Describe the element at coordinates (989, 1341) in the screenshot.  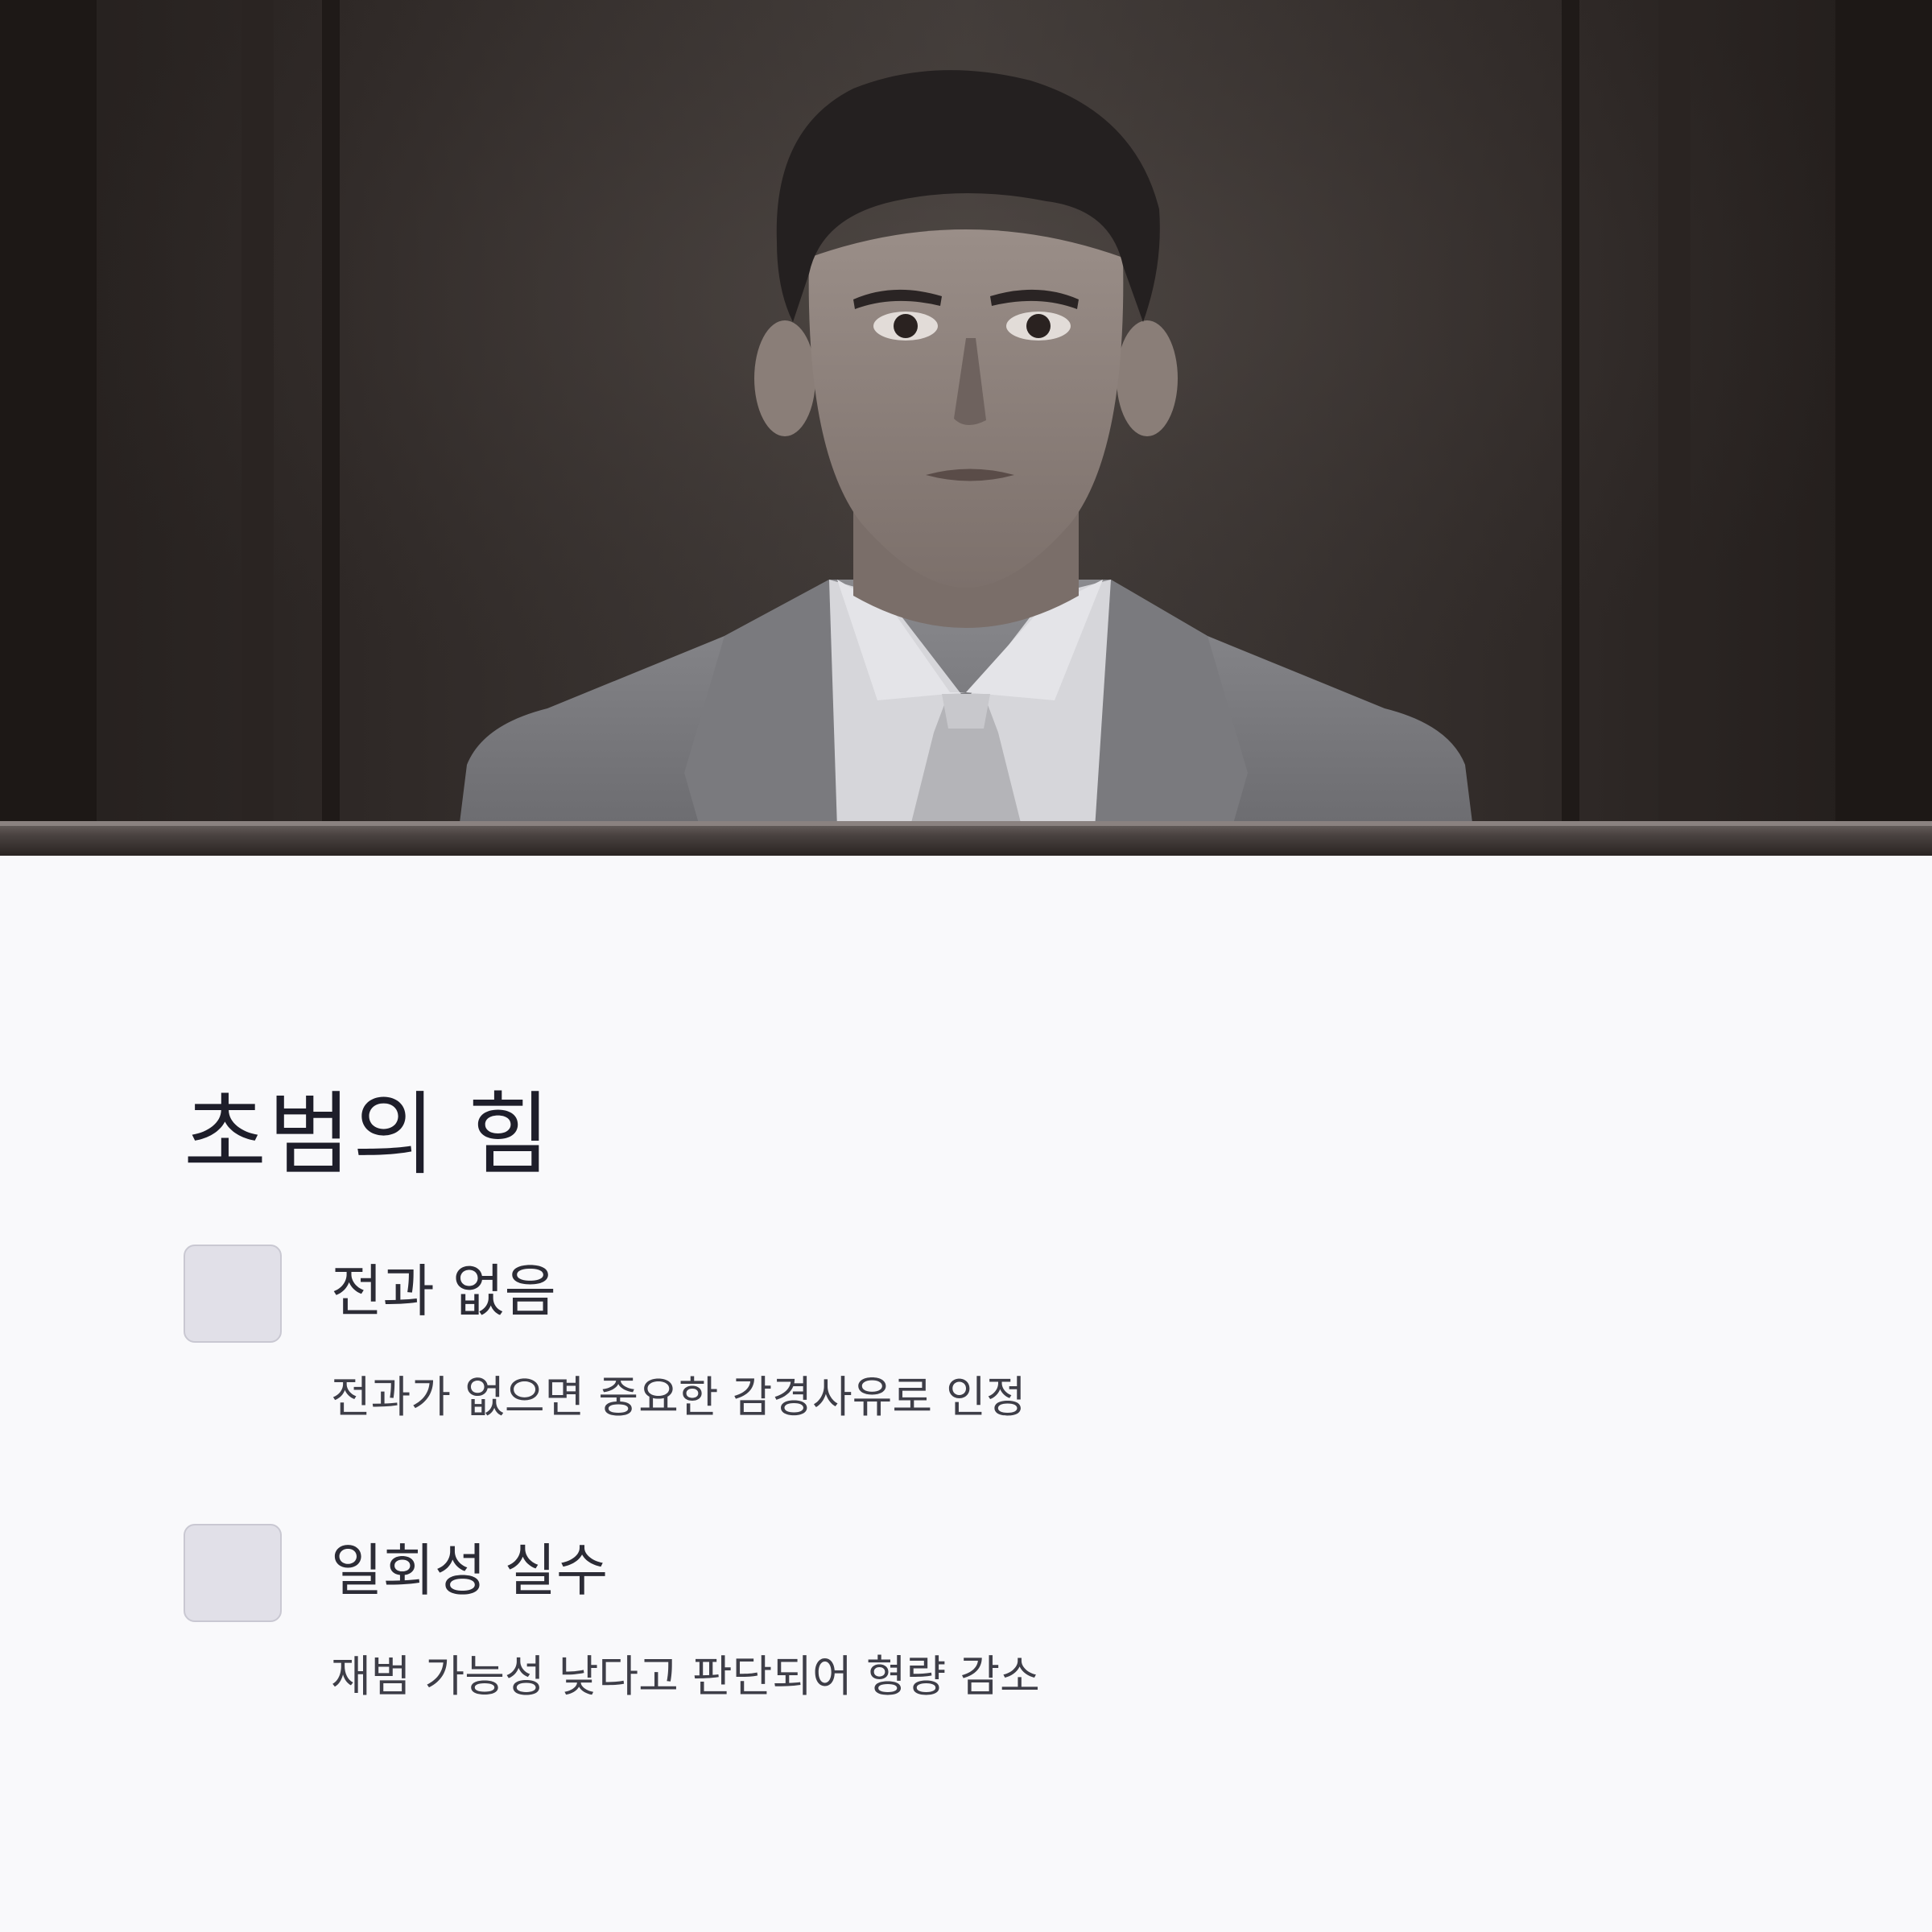
I see `list-item: 전과 없음 전과가 없으면 중요한 감경사유로 인정` at that location.